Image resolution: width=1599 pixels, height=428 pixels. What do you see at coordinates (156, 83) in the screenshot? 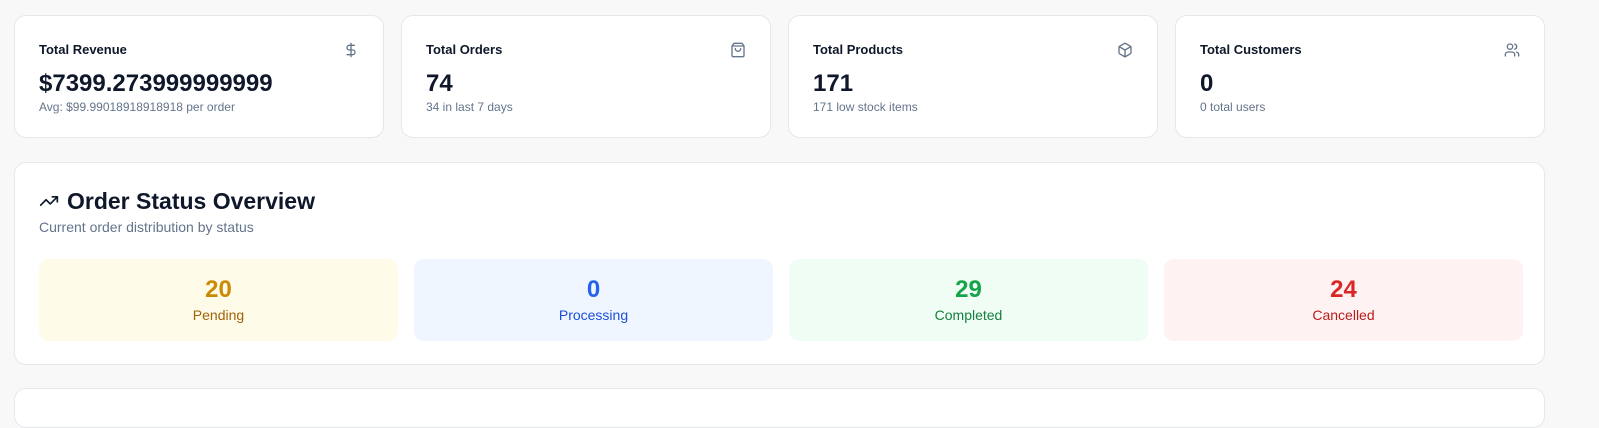
I see `stat-value: $7399.273999999999` at bounding box center [156, 83].